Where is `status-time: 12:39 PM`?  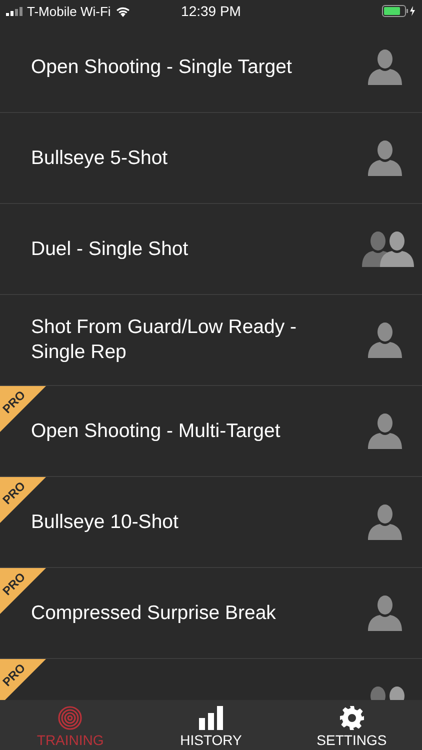
status-time: 12:39 PM is located at coordinates (211, 11).